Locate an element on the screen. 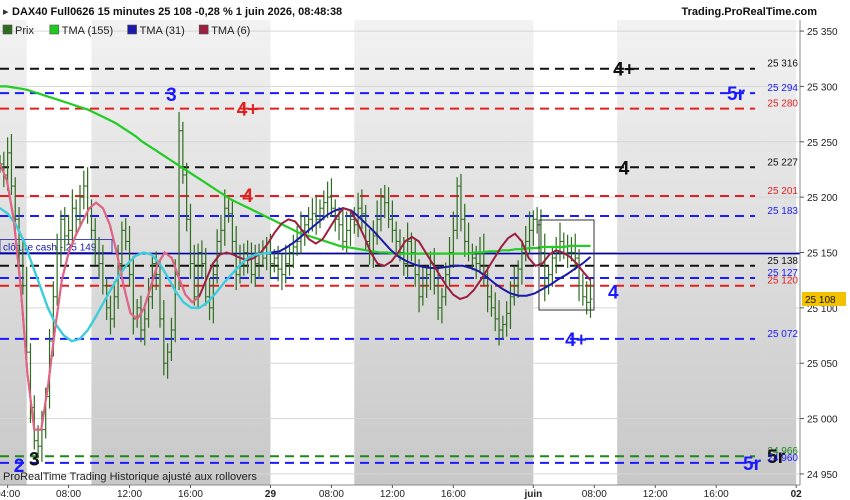 The height and width of the screenshot is (500, 850). level-label: 25 294 is located at coordinates (782, 88).